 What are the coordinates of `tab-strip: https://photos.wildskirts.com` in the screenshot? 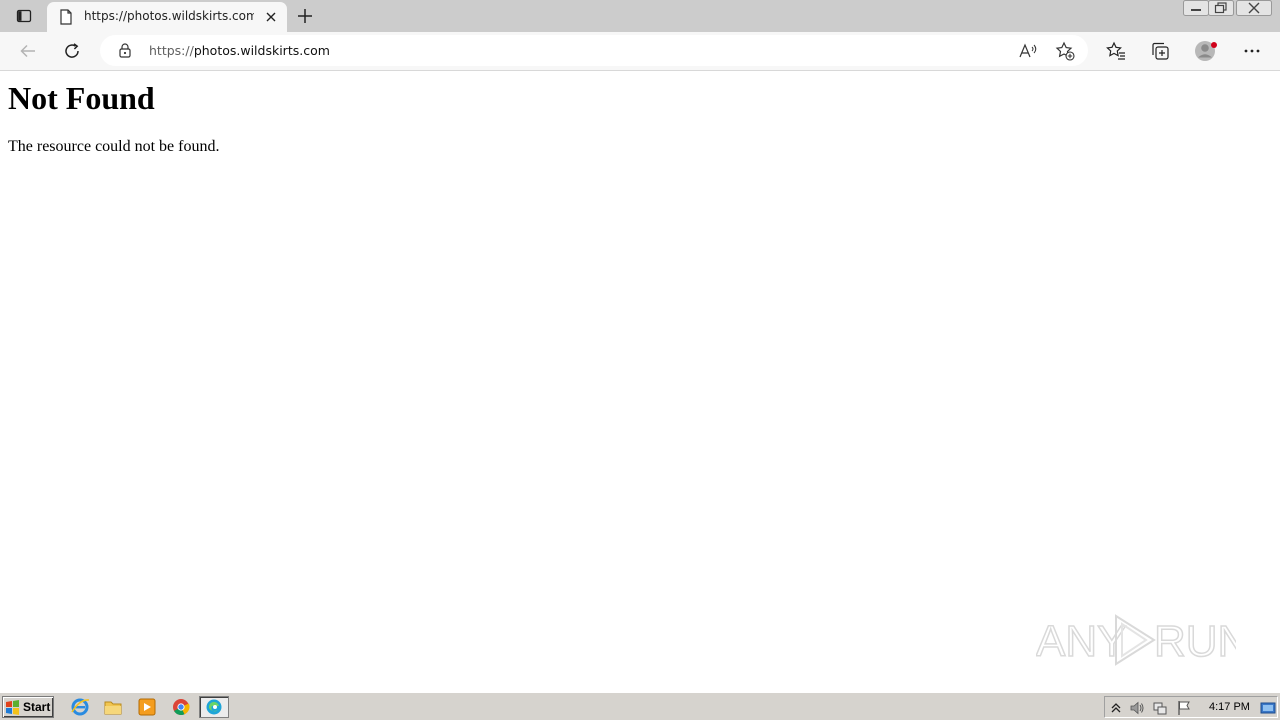 It's located at (640, 16).